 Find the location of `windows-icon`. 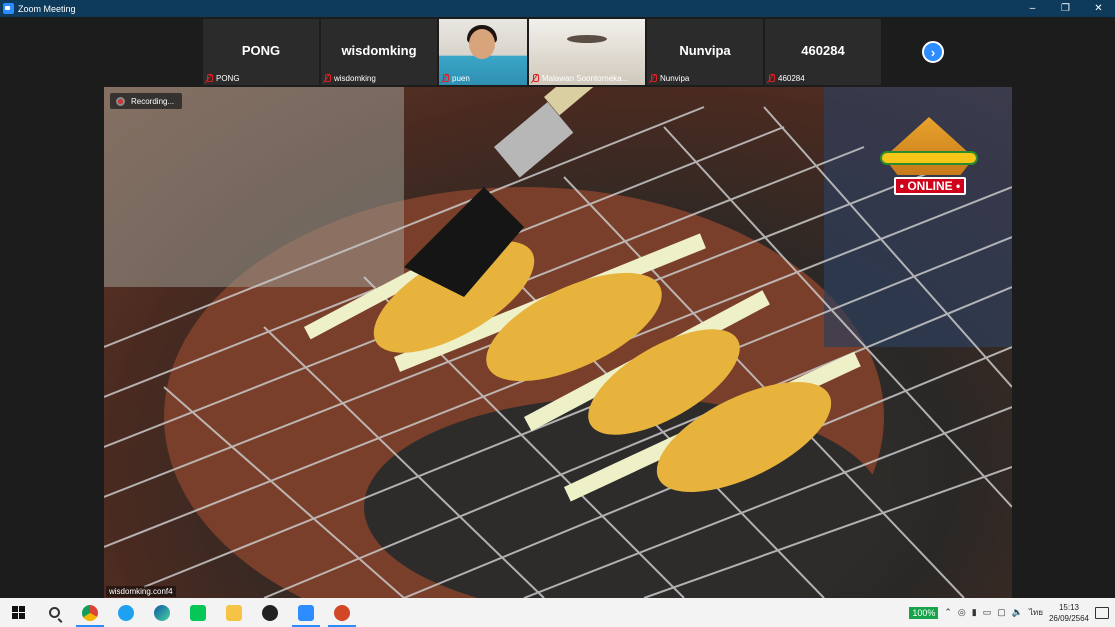

windows-icon is located at coordinates (18, 612).